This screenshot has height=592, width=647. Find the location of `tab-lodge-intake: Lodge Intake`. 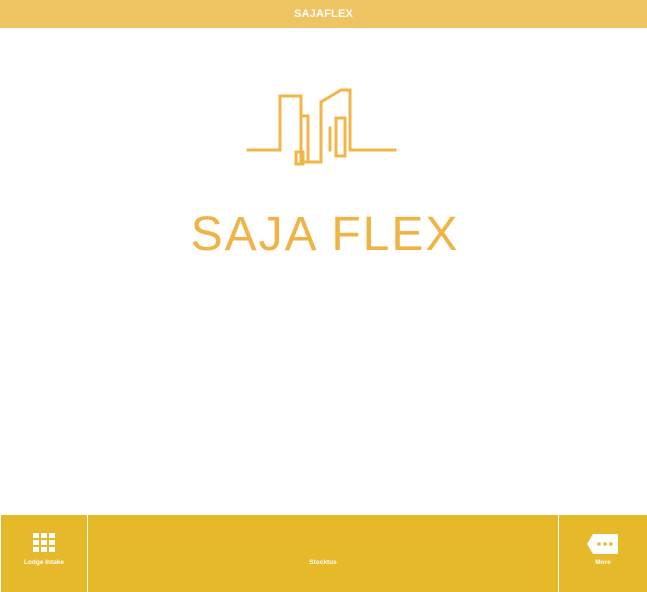

tab-lodge-intake: Lodge Intake is located at coordinates (44, 553).